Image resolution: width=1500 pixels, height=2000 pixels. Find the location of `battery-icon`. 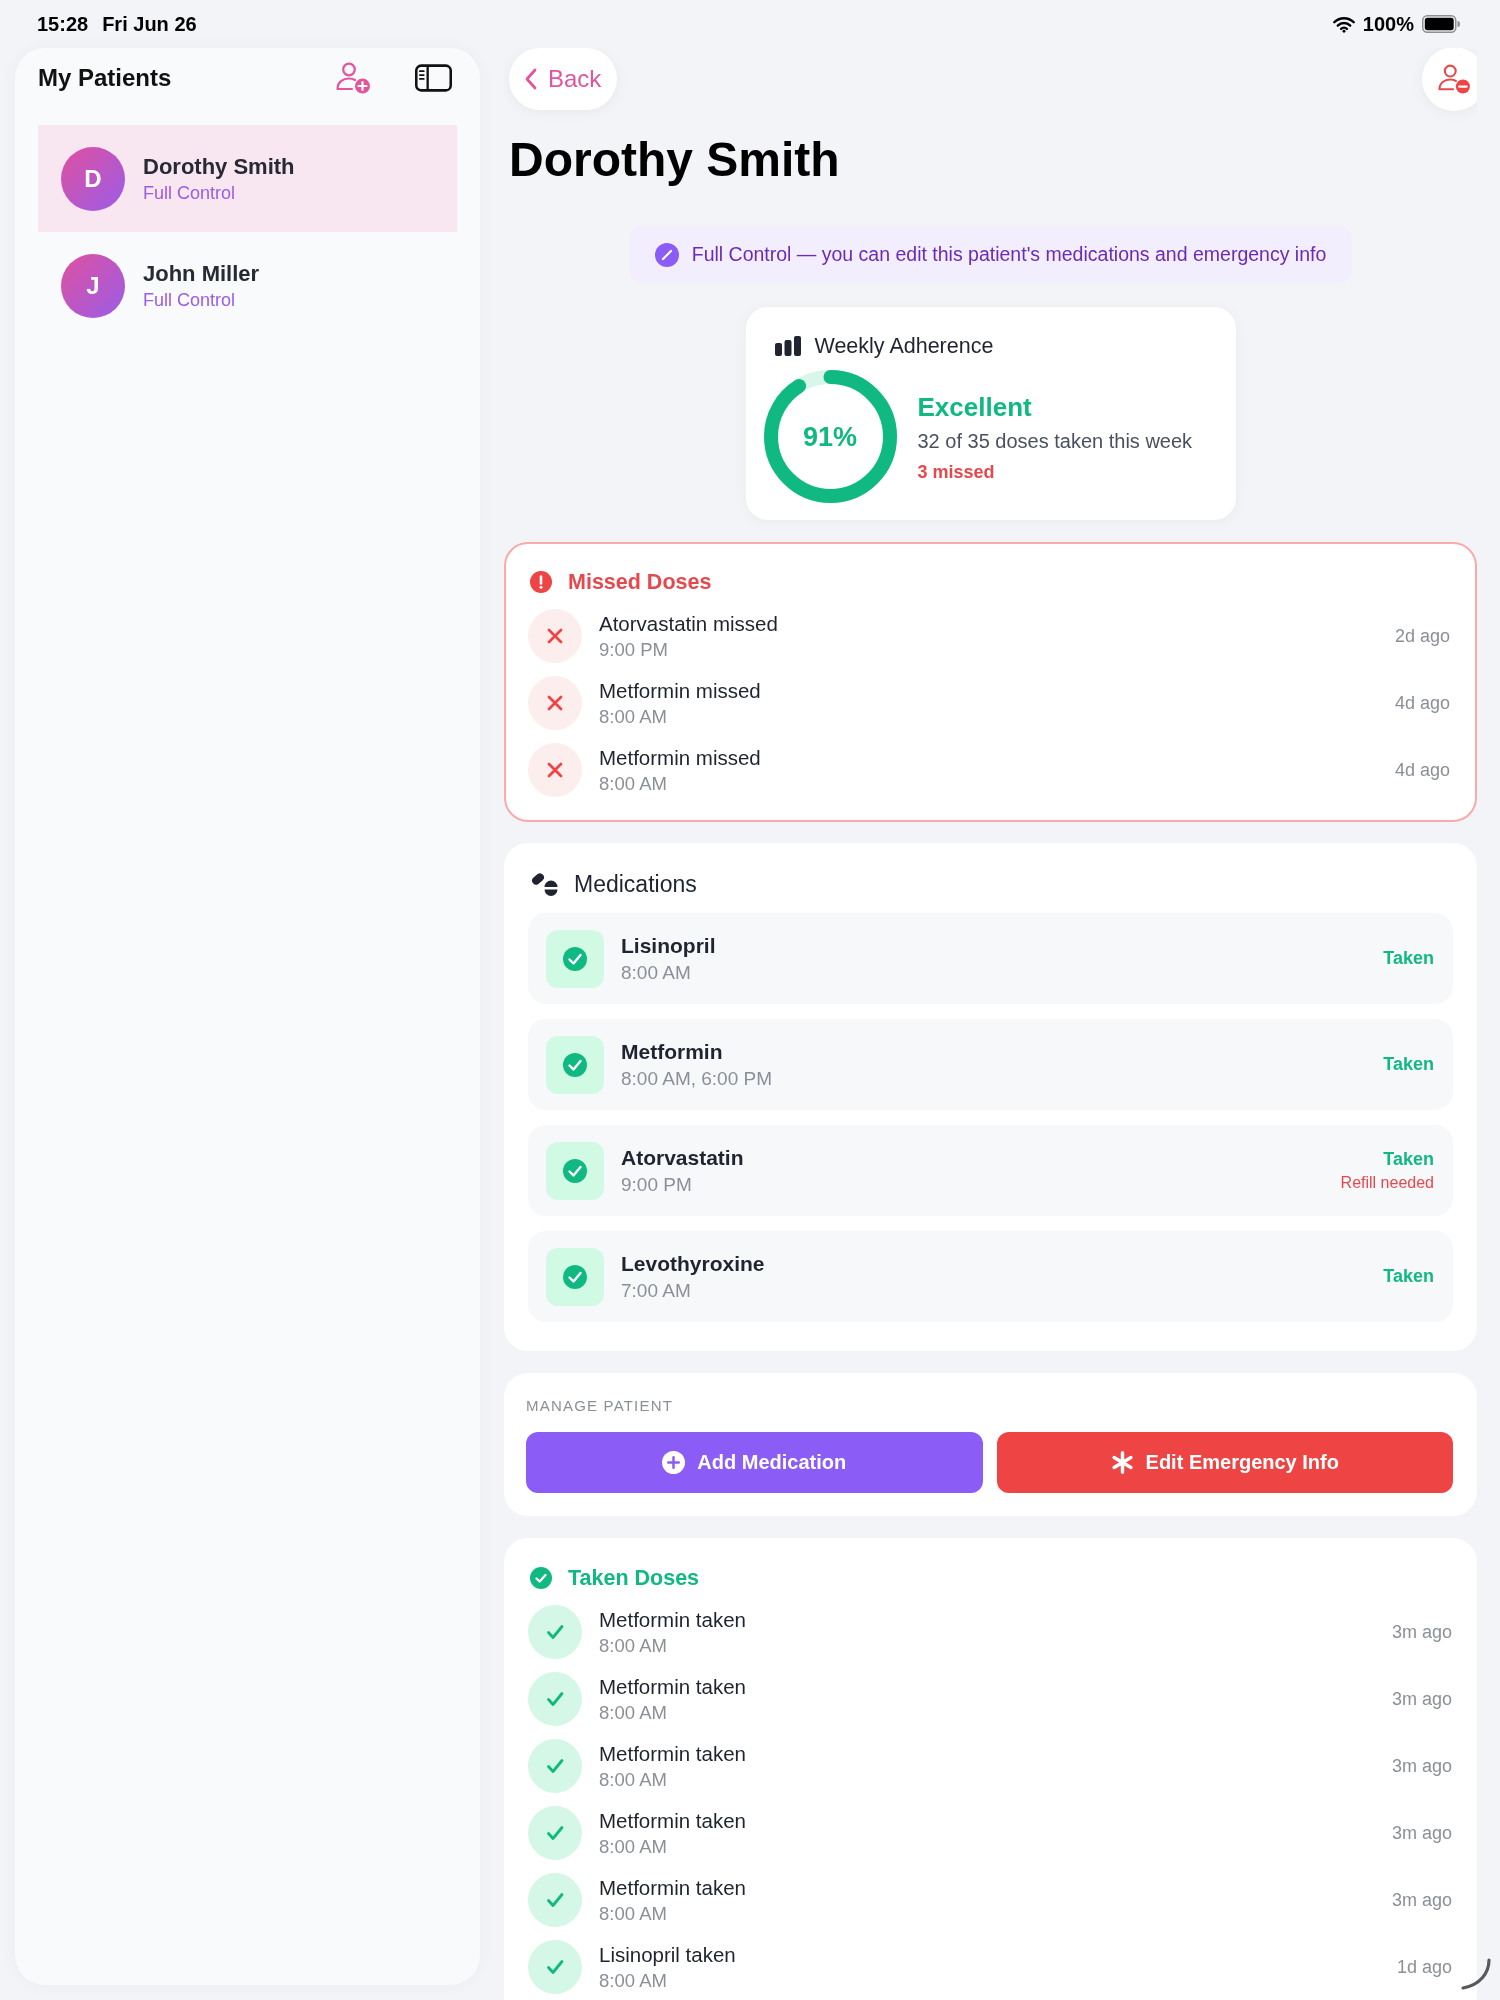

battery-icon is located at coordinates (1441, 24).